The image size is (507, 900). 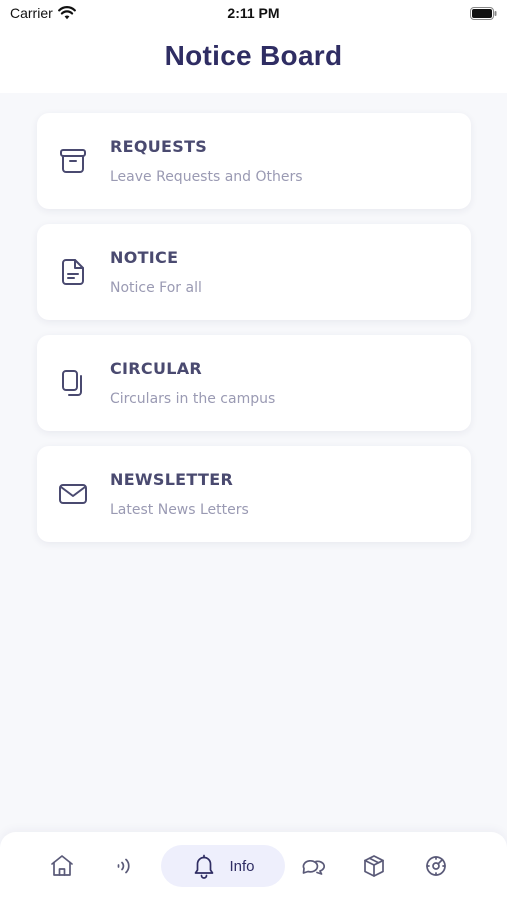 I want to click on nav-broadcast, so click(x=124, y=866).